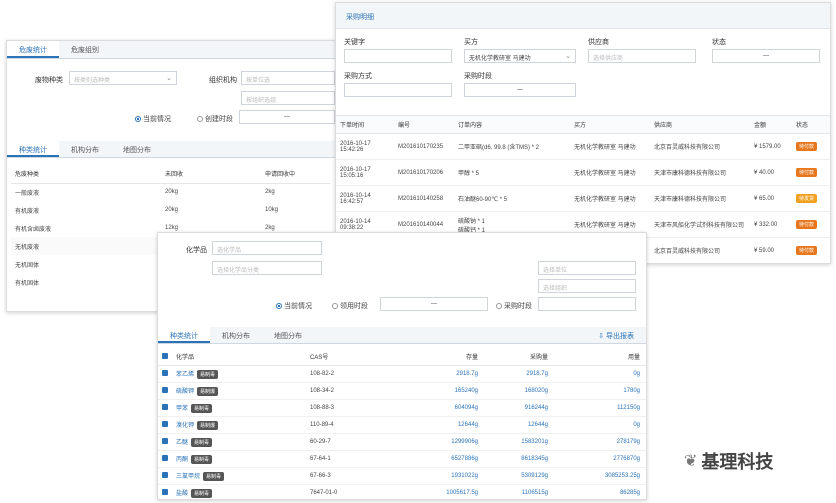 The width and height of the screenshot is (836, 503). I want to click on chem-select: 选化学品, so click(267, 248).